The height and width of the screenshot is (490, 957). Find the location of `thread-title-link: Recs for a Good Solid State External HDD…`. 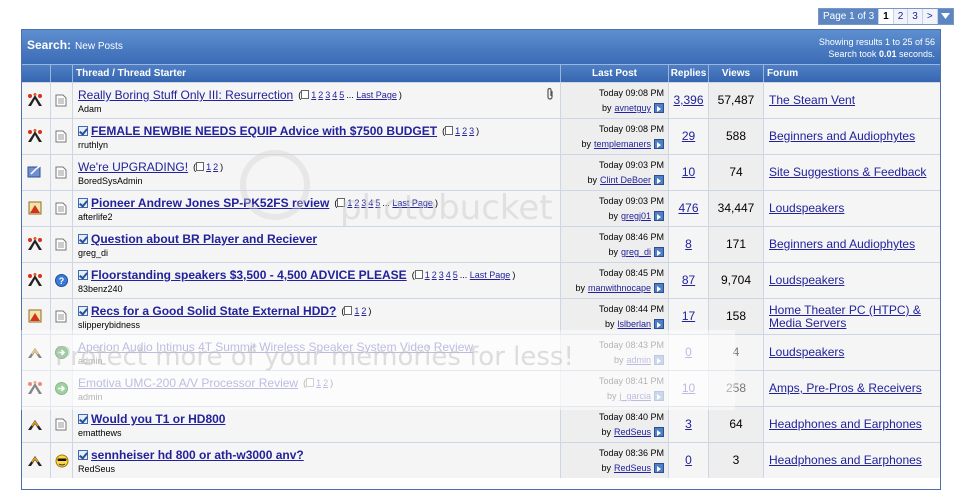

thread-title-link: Recs for a Good Solid State External HDD… is located at coordinates (213, 311).